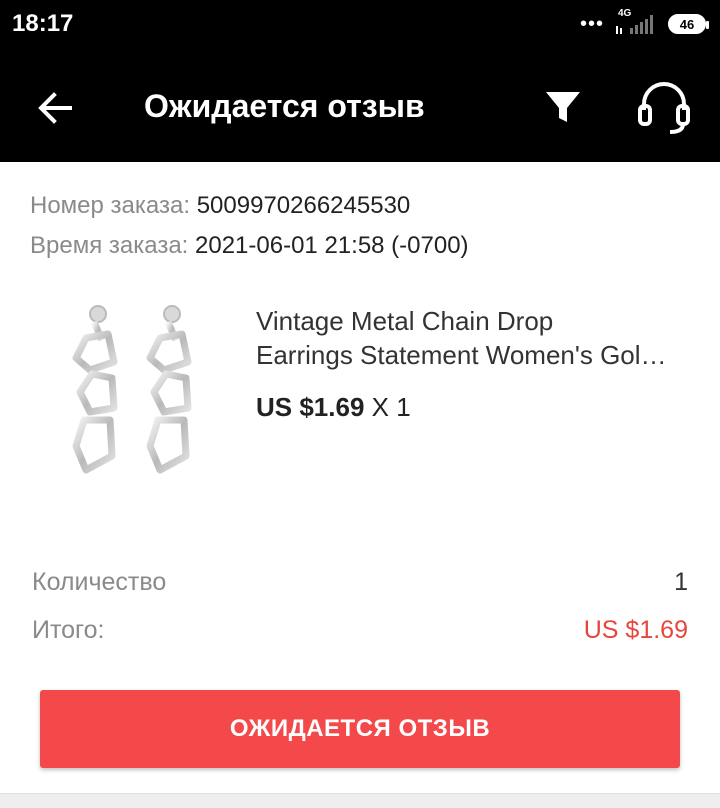  I want to click on product-qty: X 1, so click(391, 407).